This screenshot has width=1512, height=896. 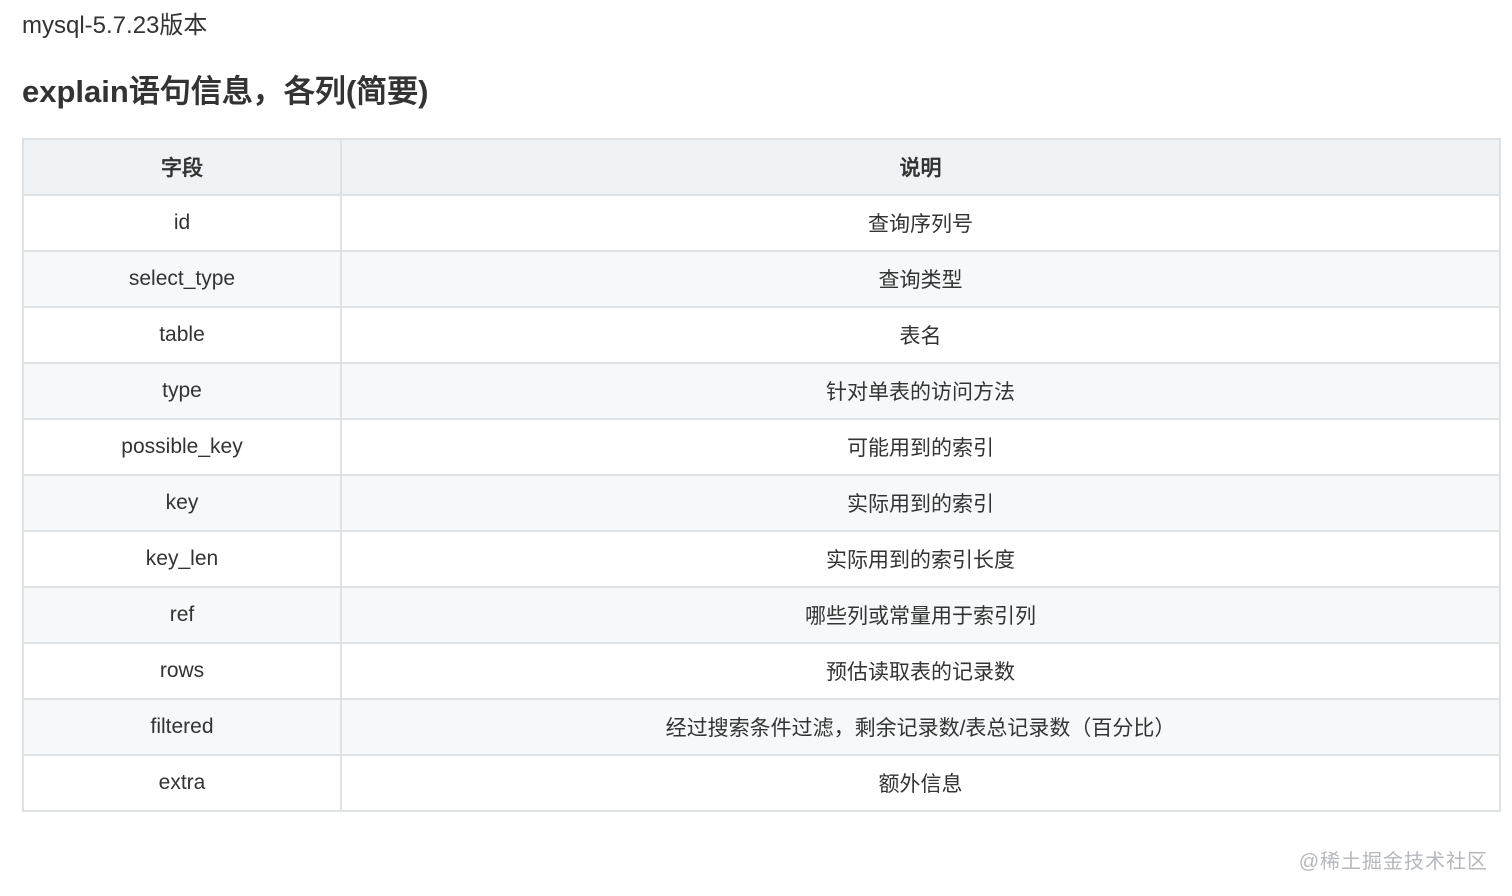 I want to click on watermark: @稀土掘金技术社区, so click(x=1393, y=862).